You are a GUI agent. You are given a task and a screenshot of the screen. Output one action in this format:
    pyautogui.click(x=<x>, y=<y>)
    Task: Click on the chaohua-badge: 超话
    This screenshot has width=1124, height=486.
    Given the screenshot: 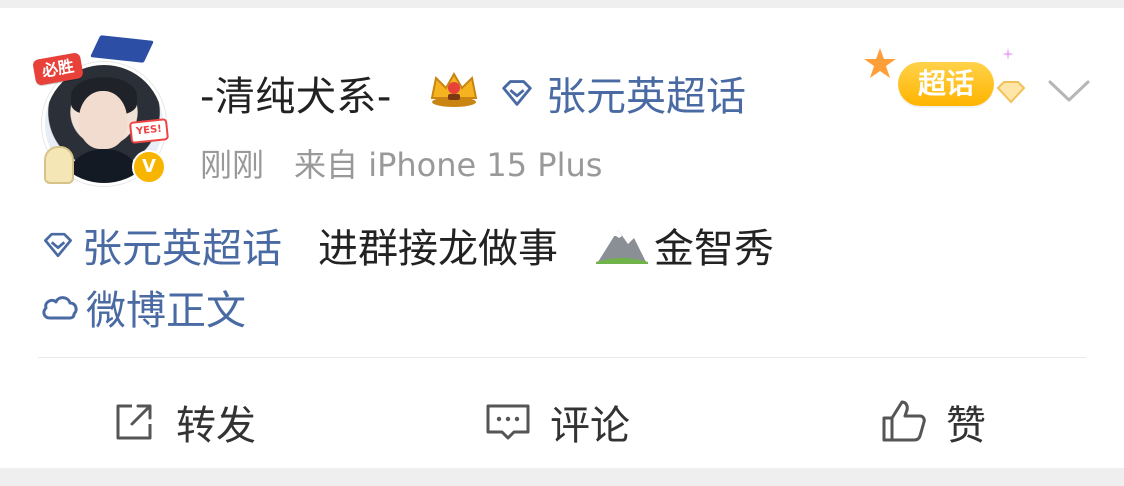 What is the action you would take?
    pyautogui.click(x=947, y=83)
    